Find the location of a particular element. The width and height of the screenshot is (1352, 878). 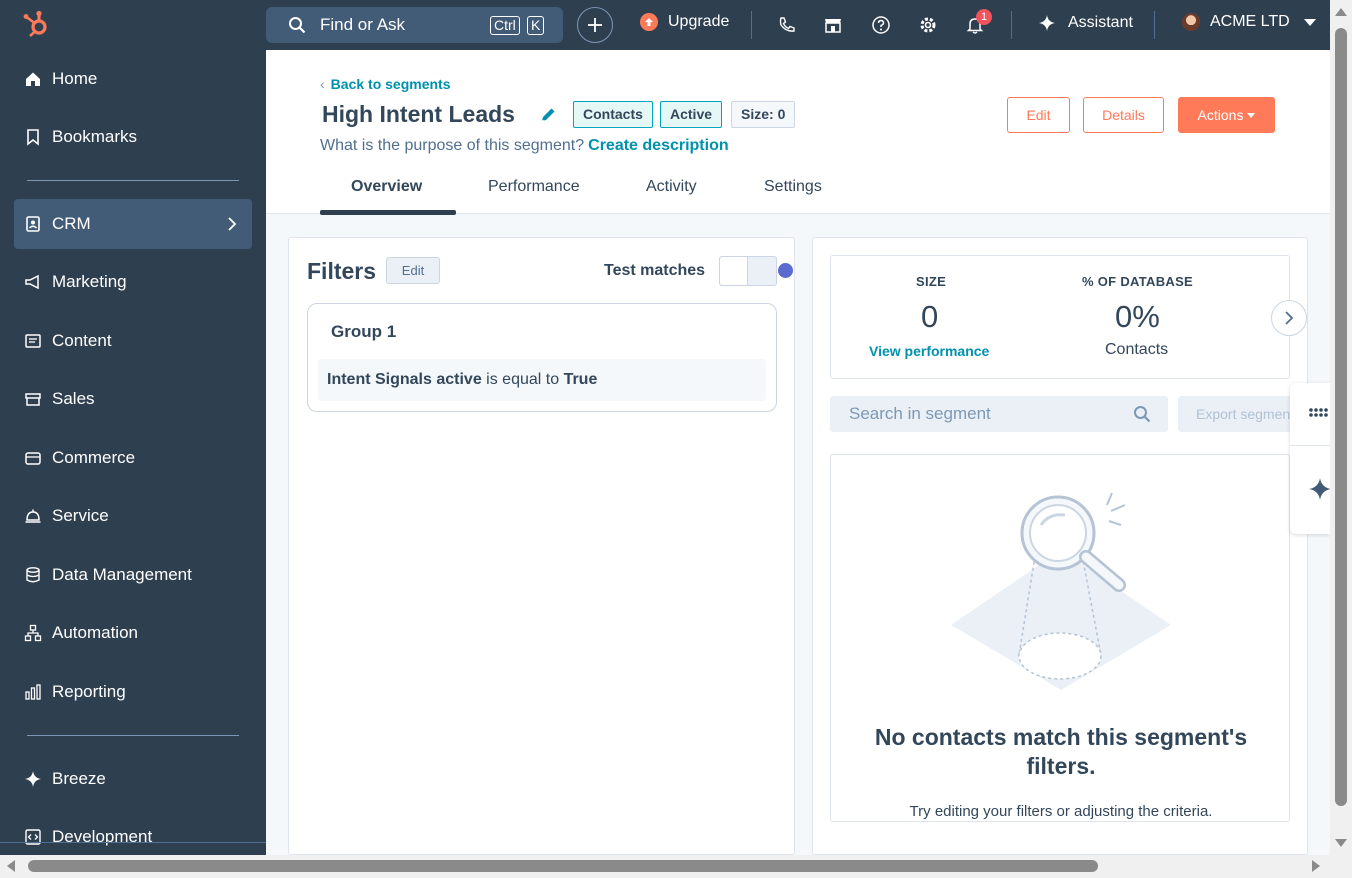

sidebar-item-label: Marketing is located at coordinates (89, 281).